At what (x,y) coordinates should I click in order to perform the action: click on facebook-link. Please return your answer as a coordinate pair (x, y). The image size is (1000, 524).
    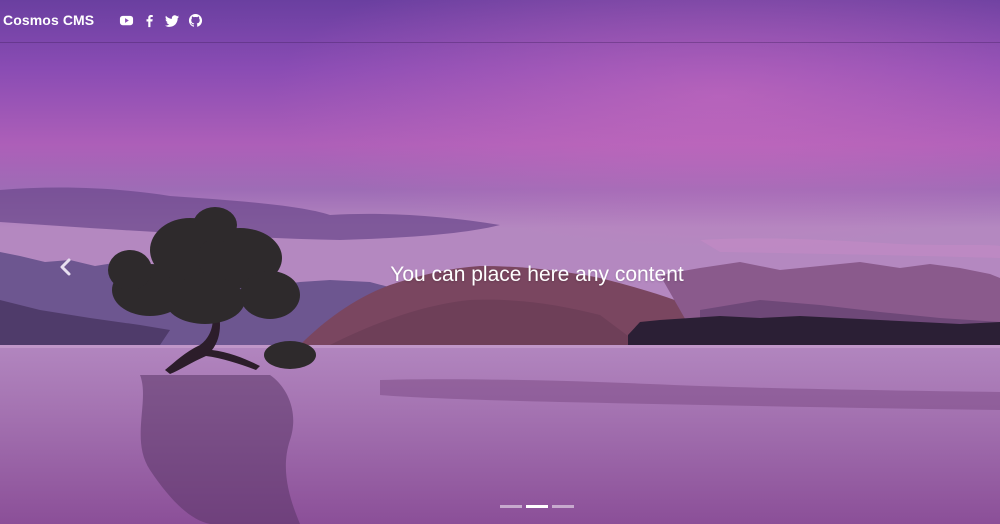
    Looking at the image, I should click on (149, 20).